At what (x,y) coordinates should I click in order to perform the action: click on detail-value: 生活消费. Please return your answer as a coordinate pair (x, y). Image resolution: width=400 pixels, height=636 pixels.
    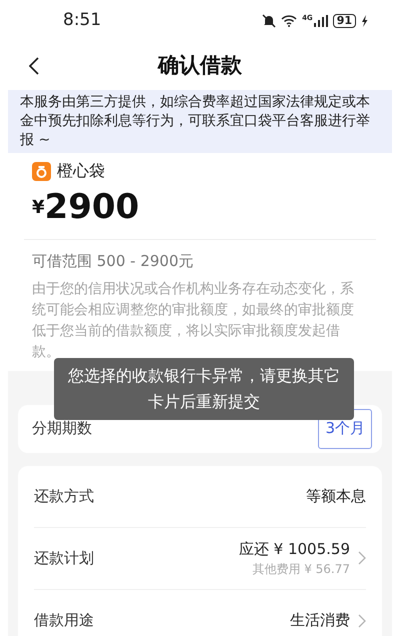
    Looking at the image, I should click on (320, 621).